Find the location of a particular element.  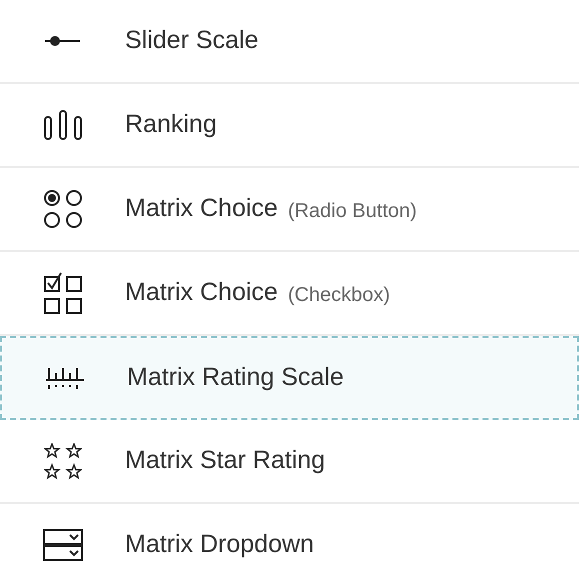

item-note: (Checkbox) is located at coordinates (339, 295).